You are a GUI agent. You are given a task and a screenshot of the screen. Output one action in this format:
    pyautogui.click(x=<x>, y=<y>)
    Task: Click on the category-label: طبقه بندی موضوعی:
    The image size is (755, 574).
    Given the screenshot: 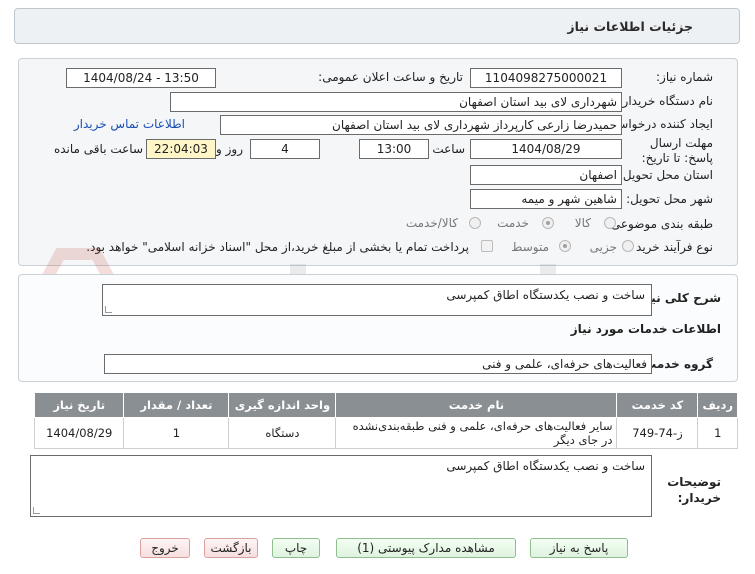 What is the action you would take?
    pyautogui.click(x=659, y=224)
    